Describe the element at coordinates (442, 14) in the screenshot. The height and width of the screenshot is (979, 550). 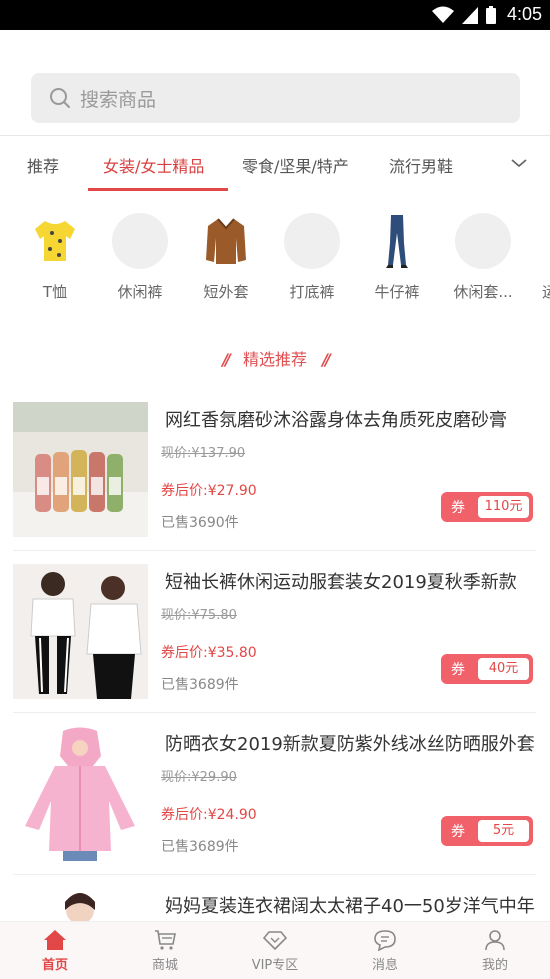
I see `wifi-icon` at that location.